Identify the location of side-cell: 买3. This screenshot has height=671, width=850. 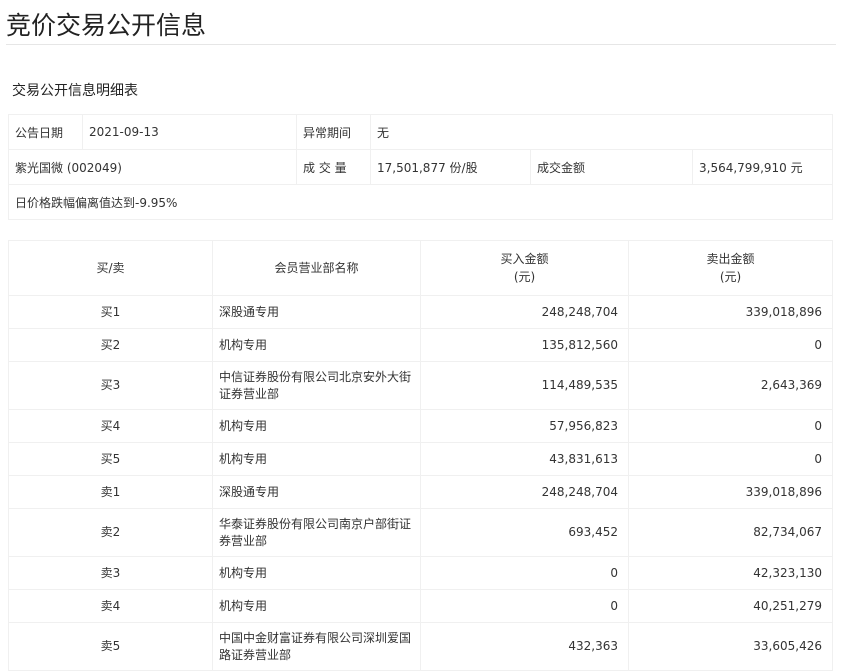
(110, 385).